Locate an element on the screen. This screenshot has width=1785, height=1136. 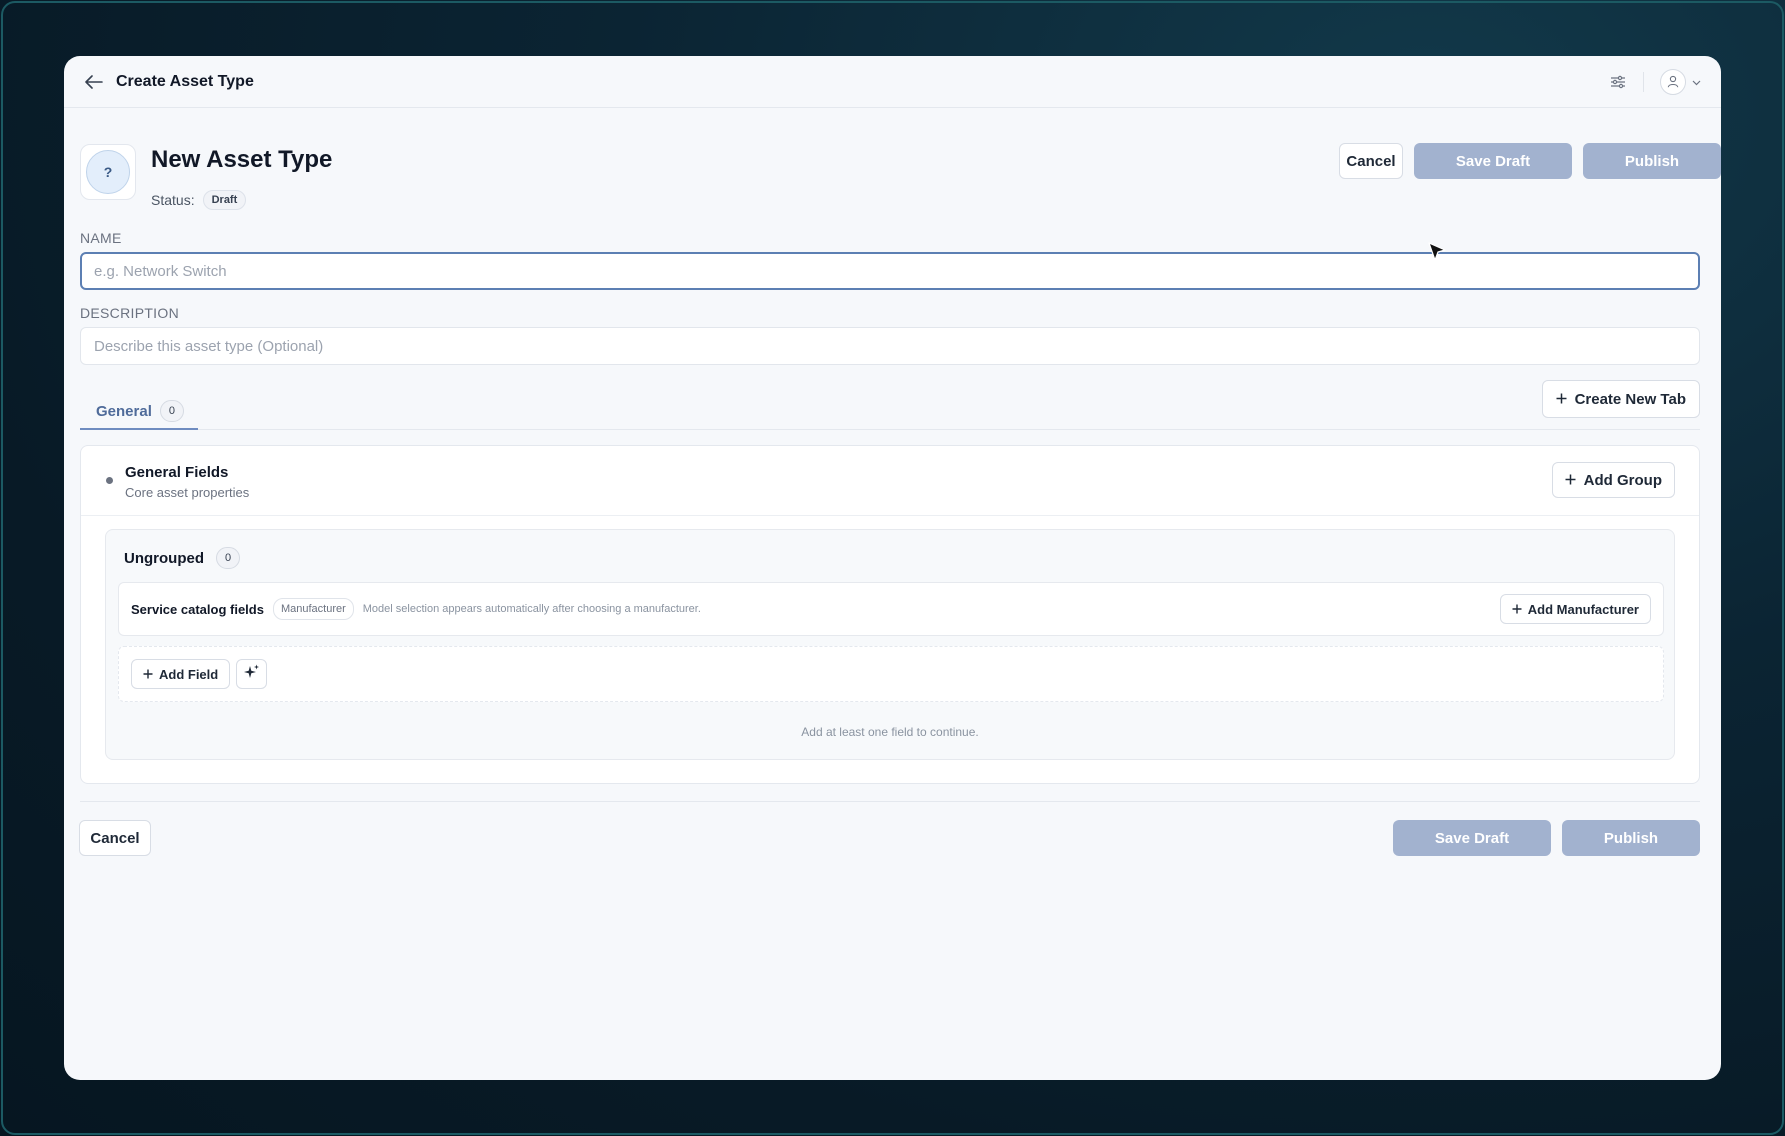
divider is located at coordinates (1643, 81).